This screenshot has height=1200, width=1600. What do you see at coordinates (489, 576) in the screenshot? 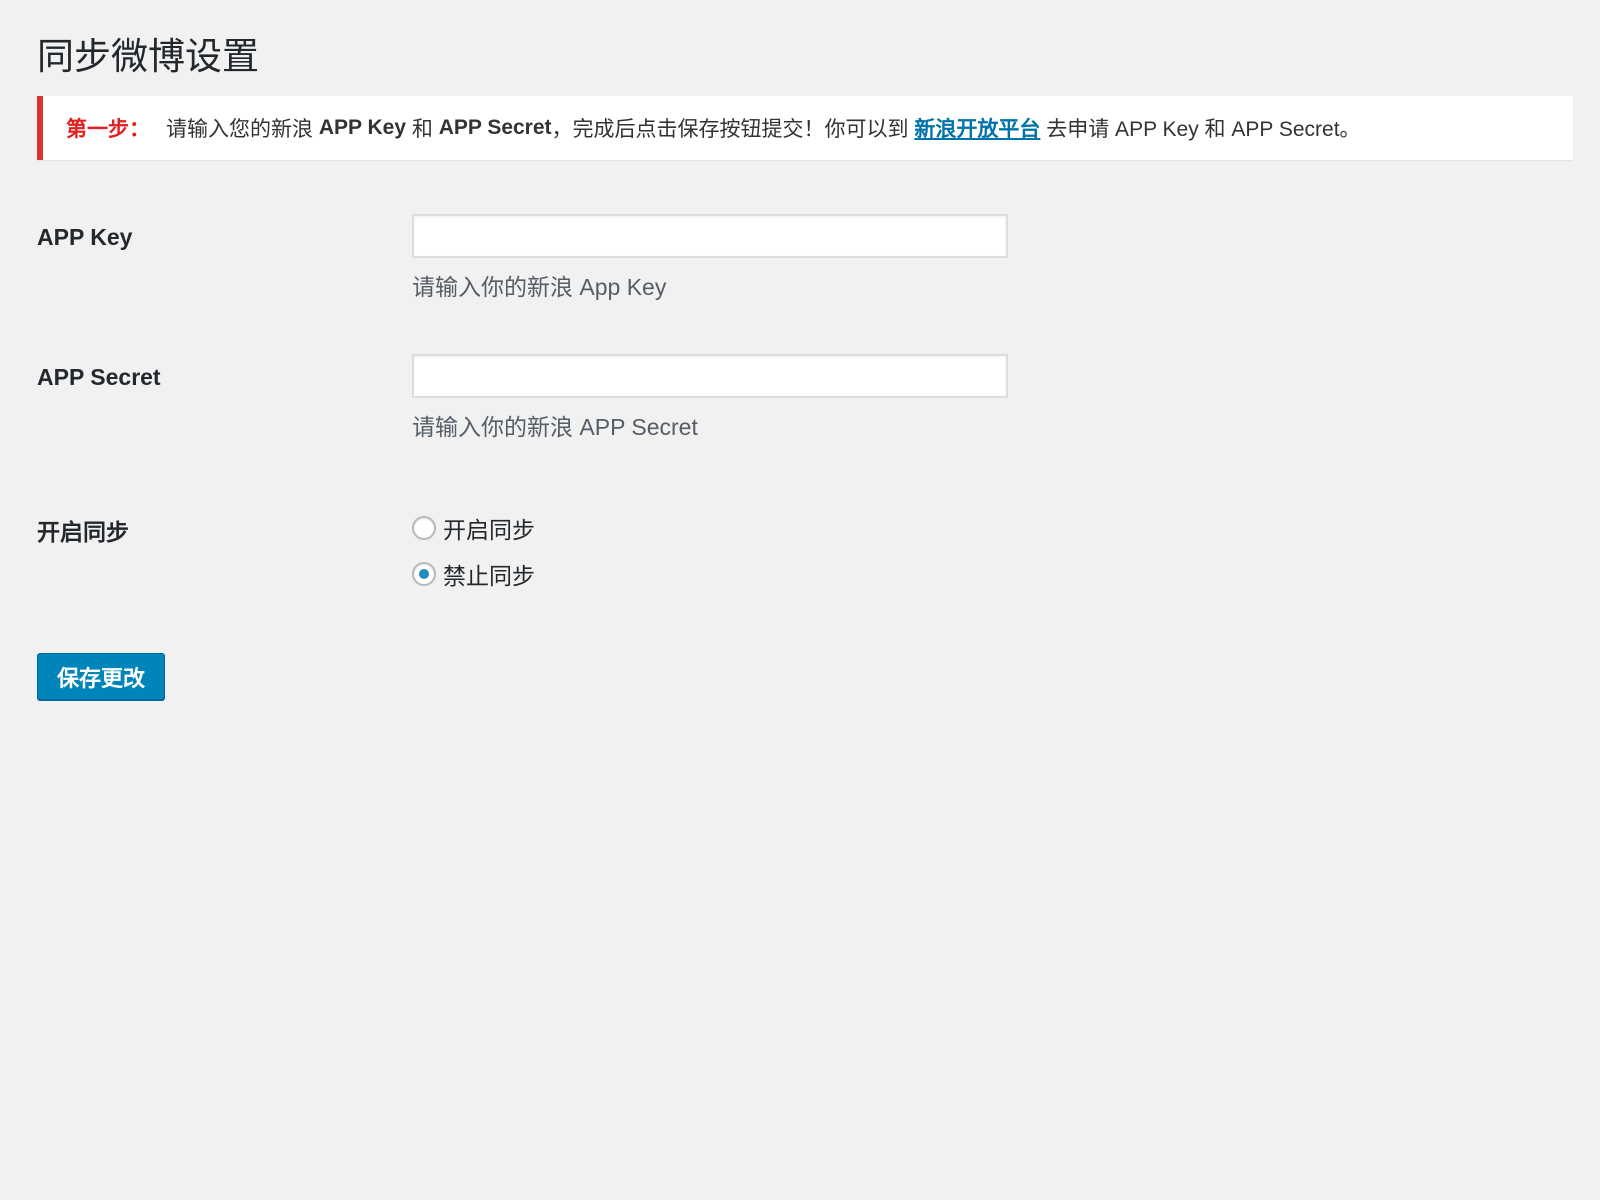
I see `radio-disable-sync-label: 禁止同步` at bounding box center [489, 576].